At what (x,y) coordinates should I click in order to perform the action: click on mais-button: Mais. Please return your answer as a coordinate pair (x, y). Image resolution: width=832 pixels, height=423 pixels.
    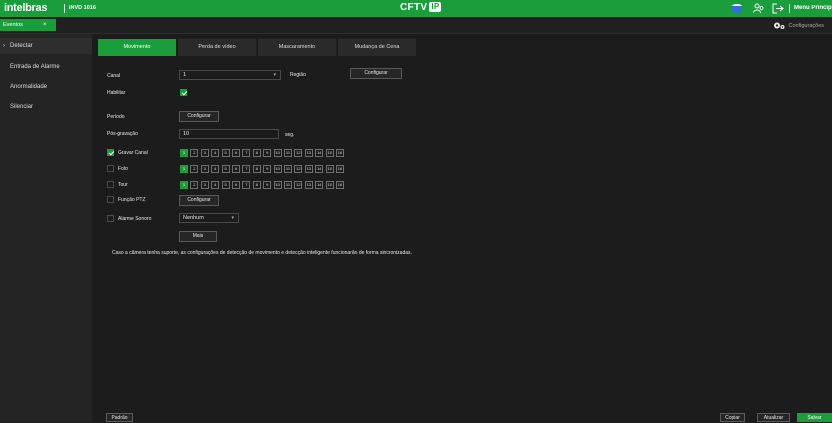
    Looking at the image, I should click on (198, 236).